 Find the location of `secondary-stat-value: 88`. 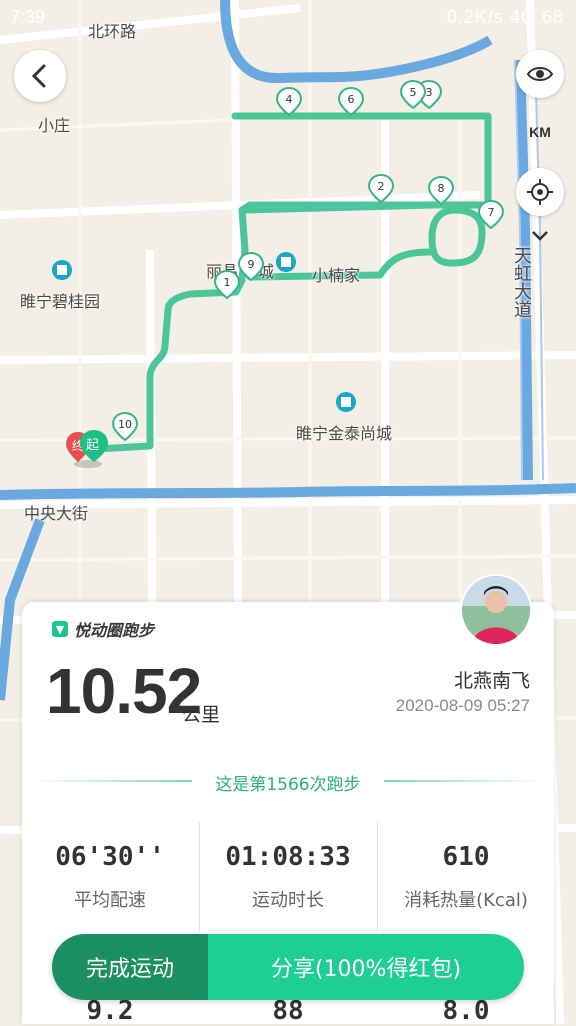

secondary-stat-value: 88 is located at coordinates (288, 1011).